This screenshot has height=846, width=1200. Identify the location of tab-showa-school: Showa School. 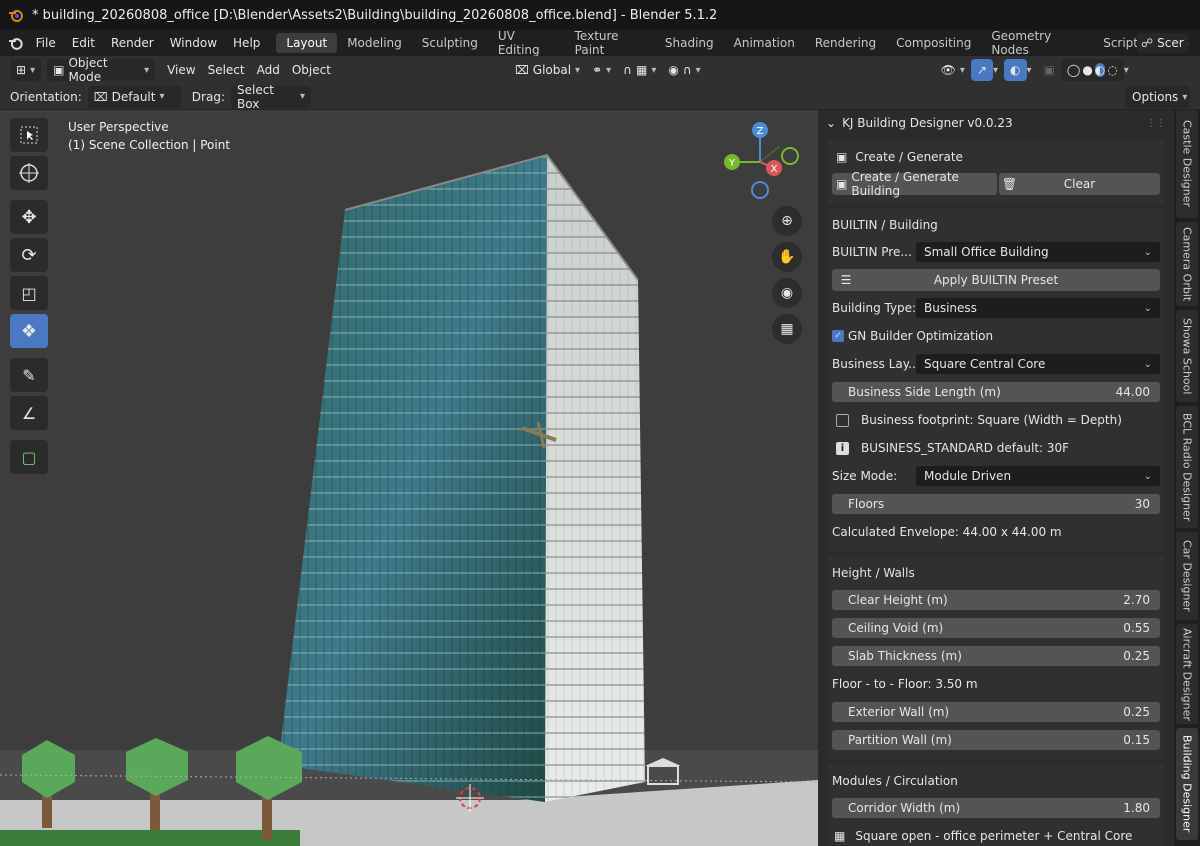
(1187, 356).